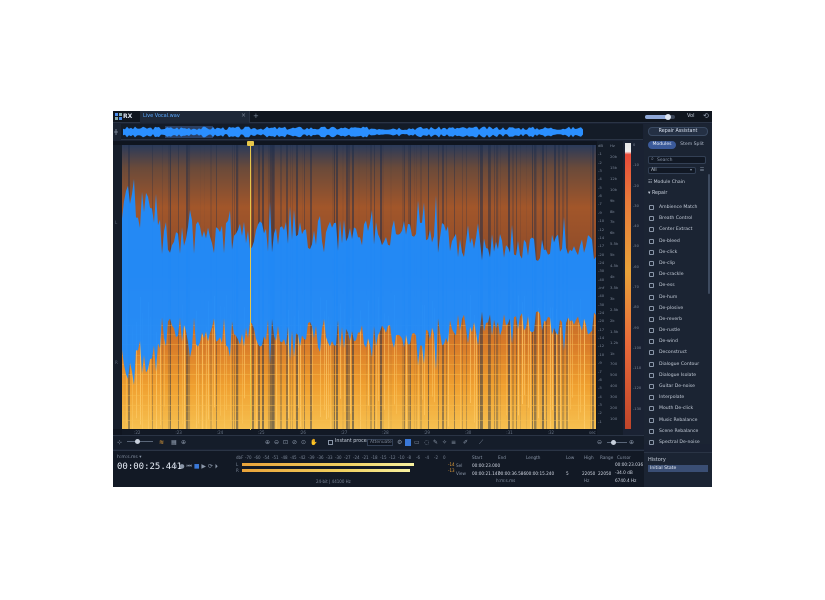 The height and width of the screenshot is (600, 825). Describe the element at coordinates (303, 442) in the screenshot. I see `zoom-freq-icon: ⊙` at that location.